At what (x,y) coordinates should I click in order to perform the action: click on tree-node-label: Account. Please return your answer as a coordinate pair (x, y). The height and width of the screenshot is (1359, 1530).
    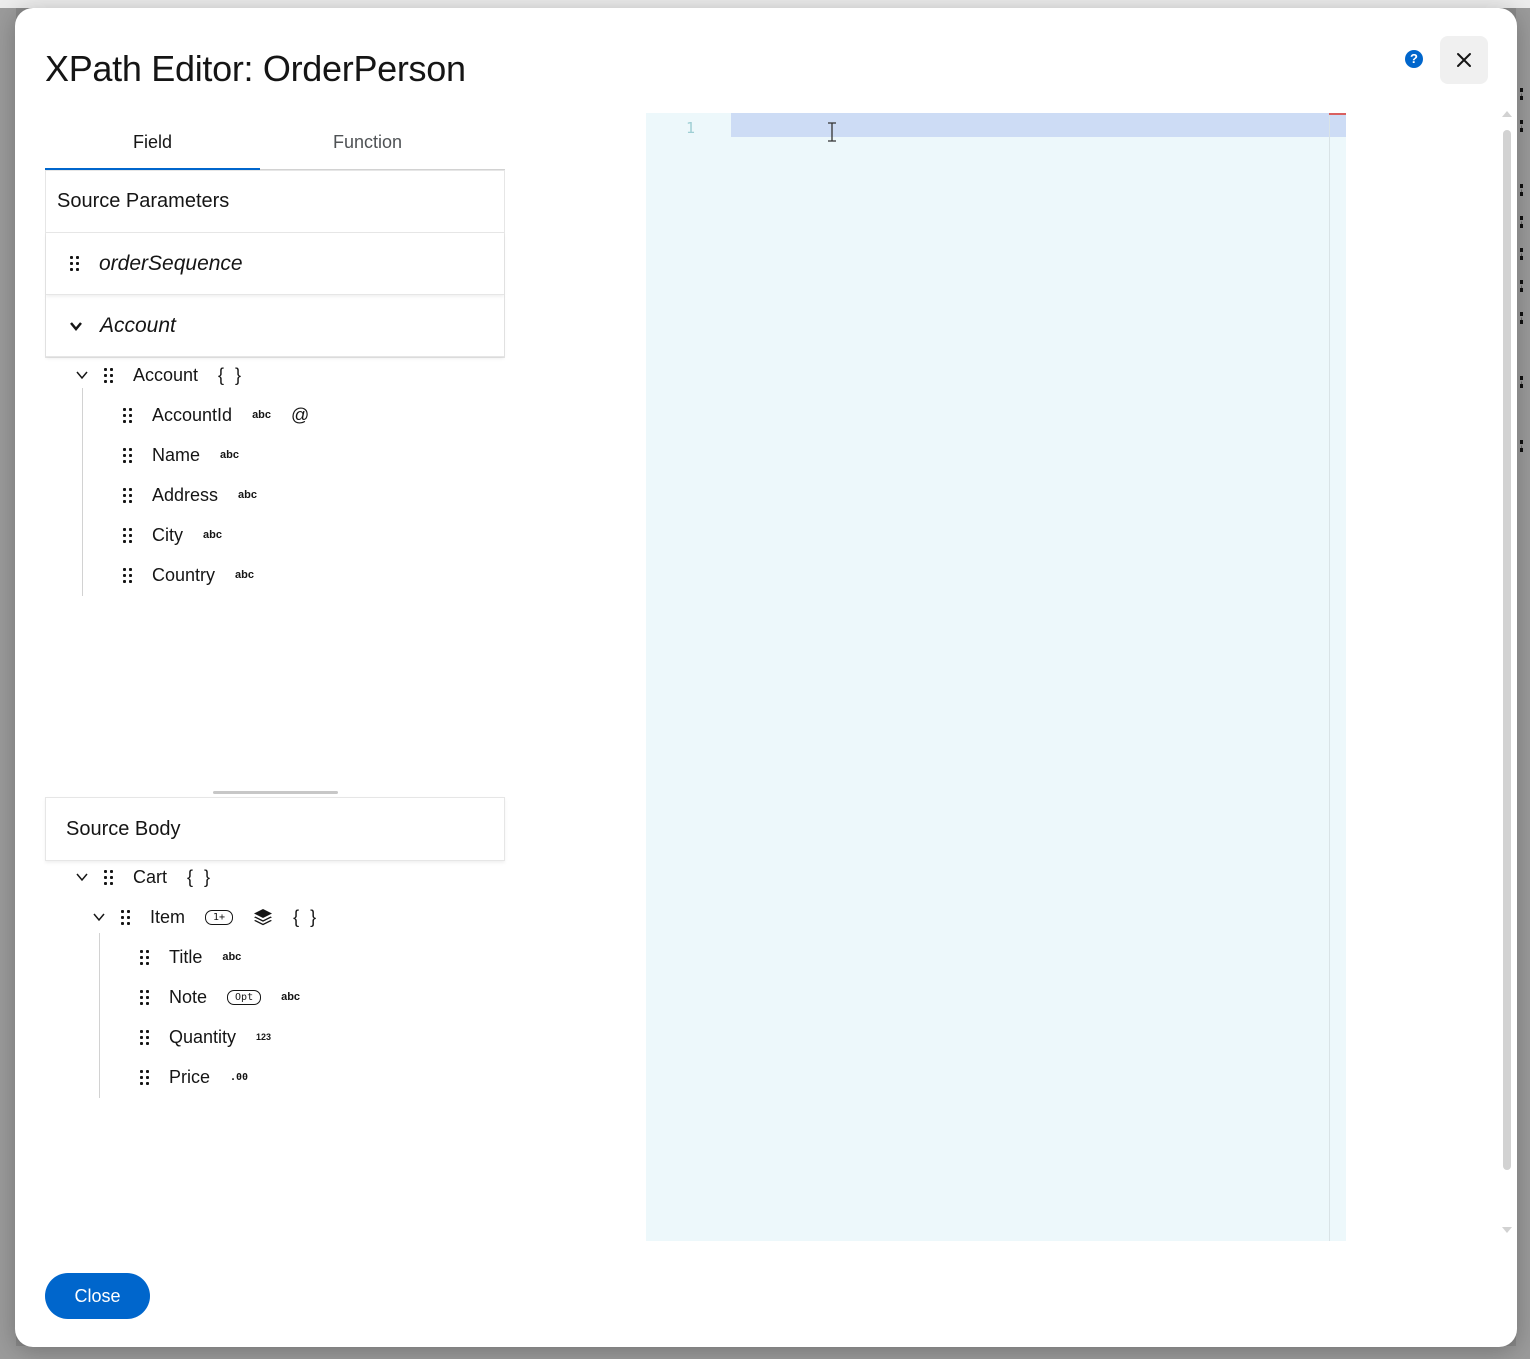
    Looking at the image, I should click on (166, 374).